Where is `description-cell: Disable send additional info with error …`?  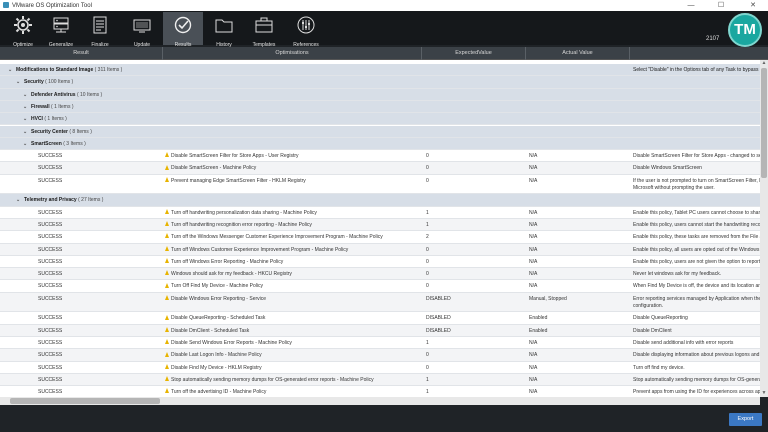
description-cell: Disable send additional info with error … is located at coordinates (683, 343).